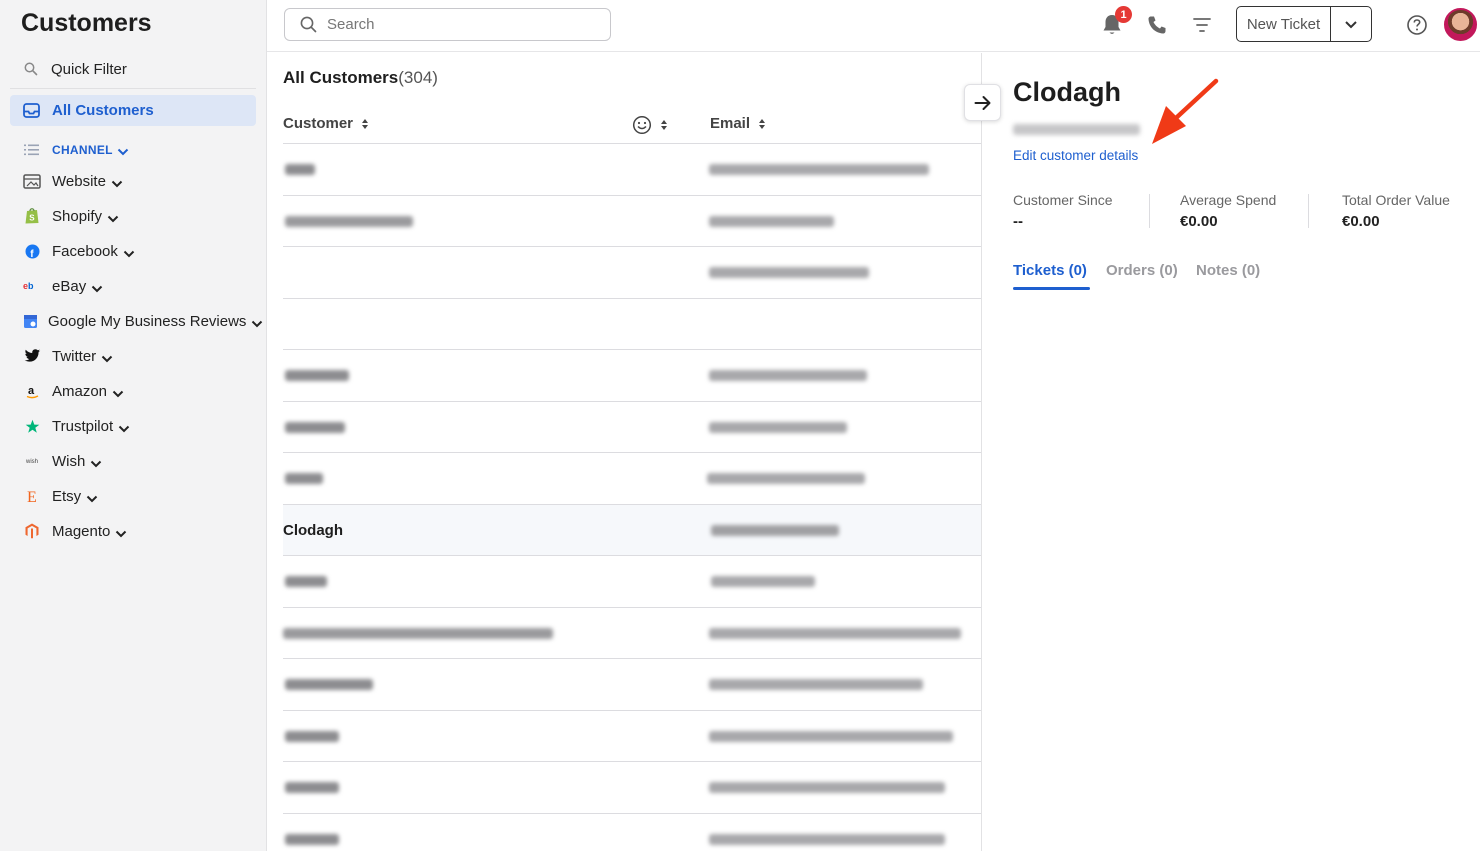 Image resolution: width=1480 pixels, height=851 pixels. Describe the element at coordinates (75, 69) in the screenshot. I see `quick-filter: Quick Filter` at that location.